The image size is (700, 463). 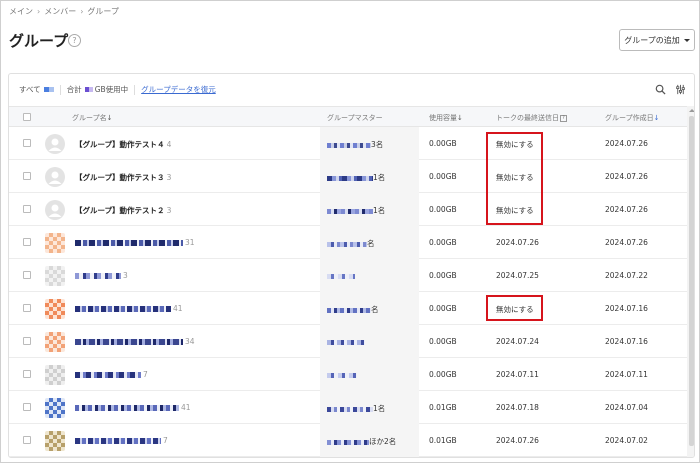 What do you see at coordinates (371, 243) in the screenshot?
I see `master-suffix: 名` at bounding box center [371, 243].